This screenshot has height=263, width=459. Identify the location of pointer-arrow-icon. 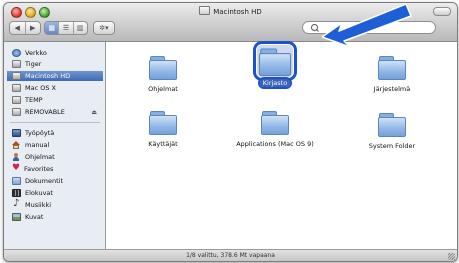
(367, 25).